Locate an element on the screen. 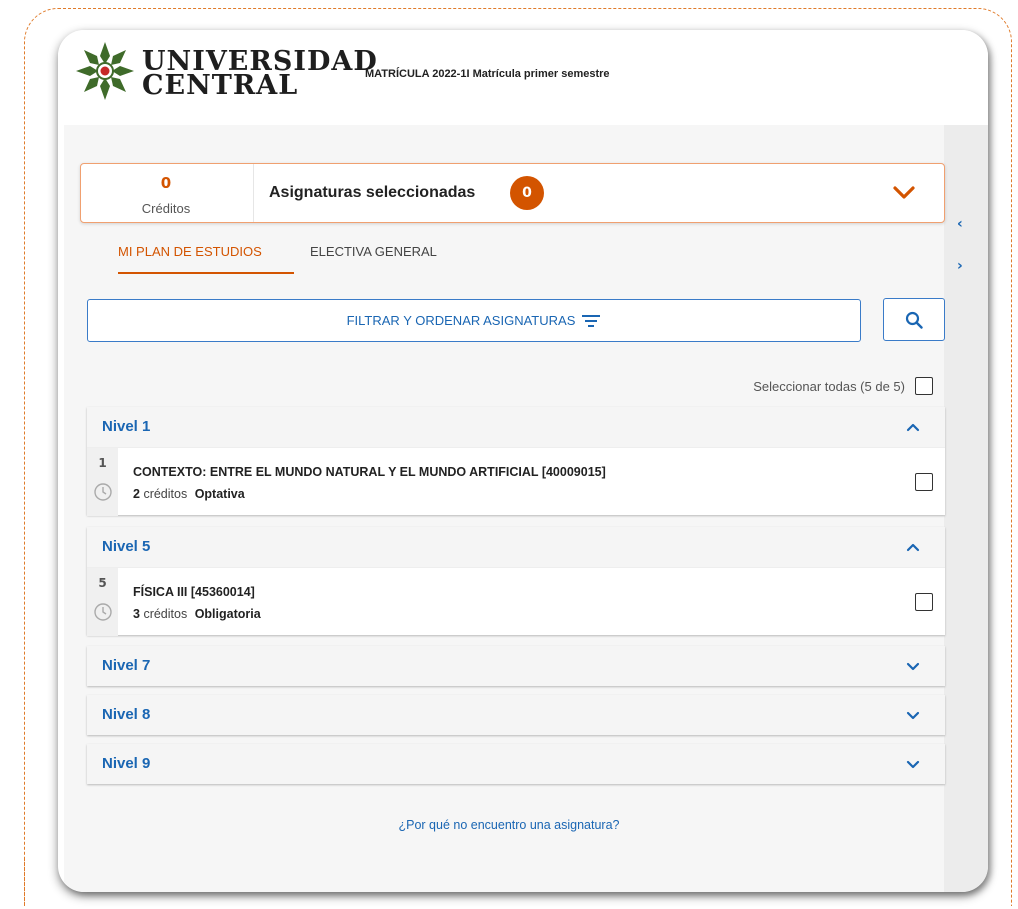 Image resolution: width=1018 pixels, height=909 pixels. select-all: Seleccionar todas (5 de 5) is located at coordinates (817, 387).